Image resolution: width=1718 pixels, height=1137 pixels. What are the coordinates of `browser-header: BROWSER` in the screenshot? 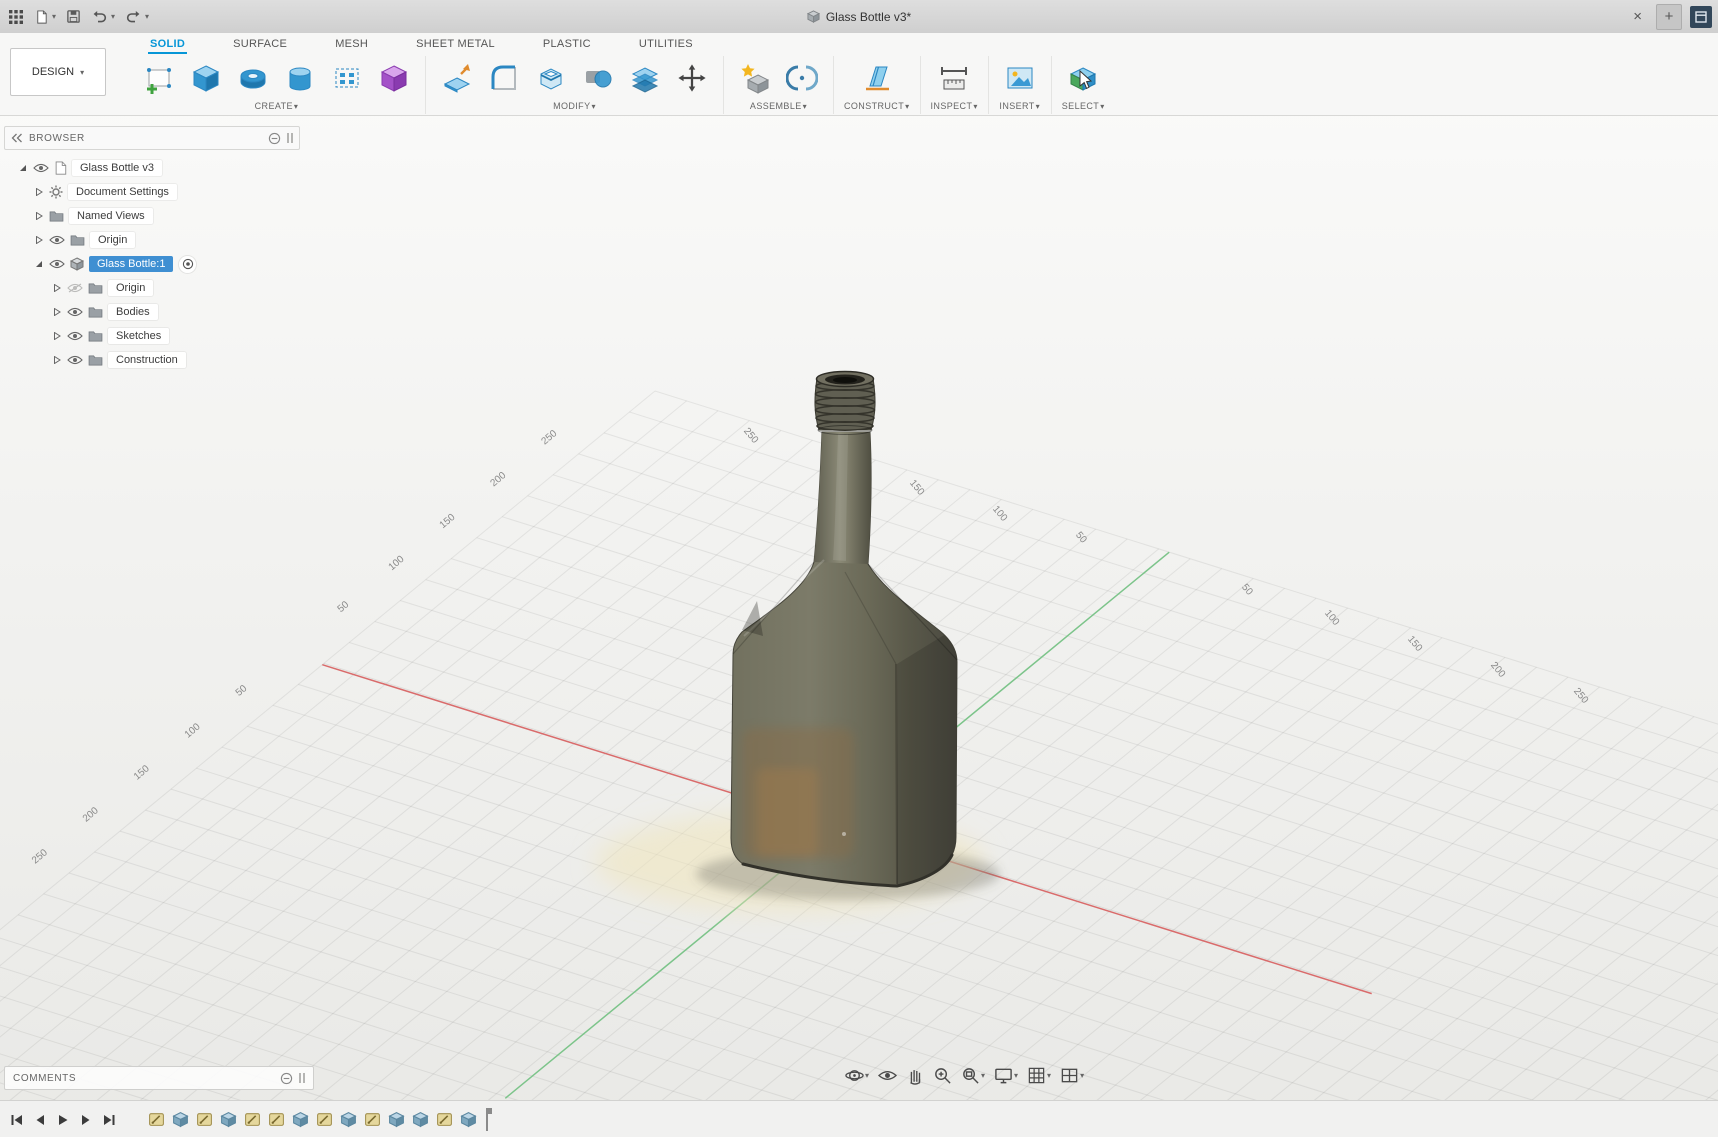 It's located at (152, 138).